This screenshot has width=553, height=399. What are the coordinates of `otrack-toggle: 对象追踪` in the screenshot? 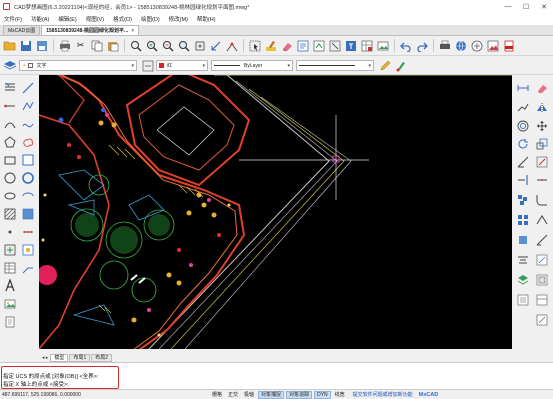 It's located at (299, 394).